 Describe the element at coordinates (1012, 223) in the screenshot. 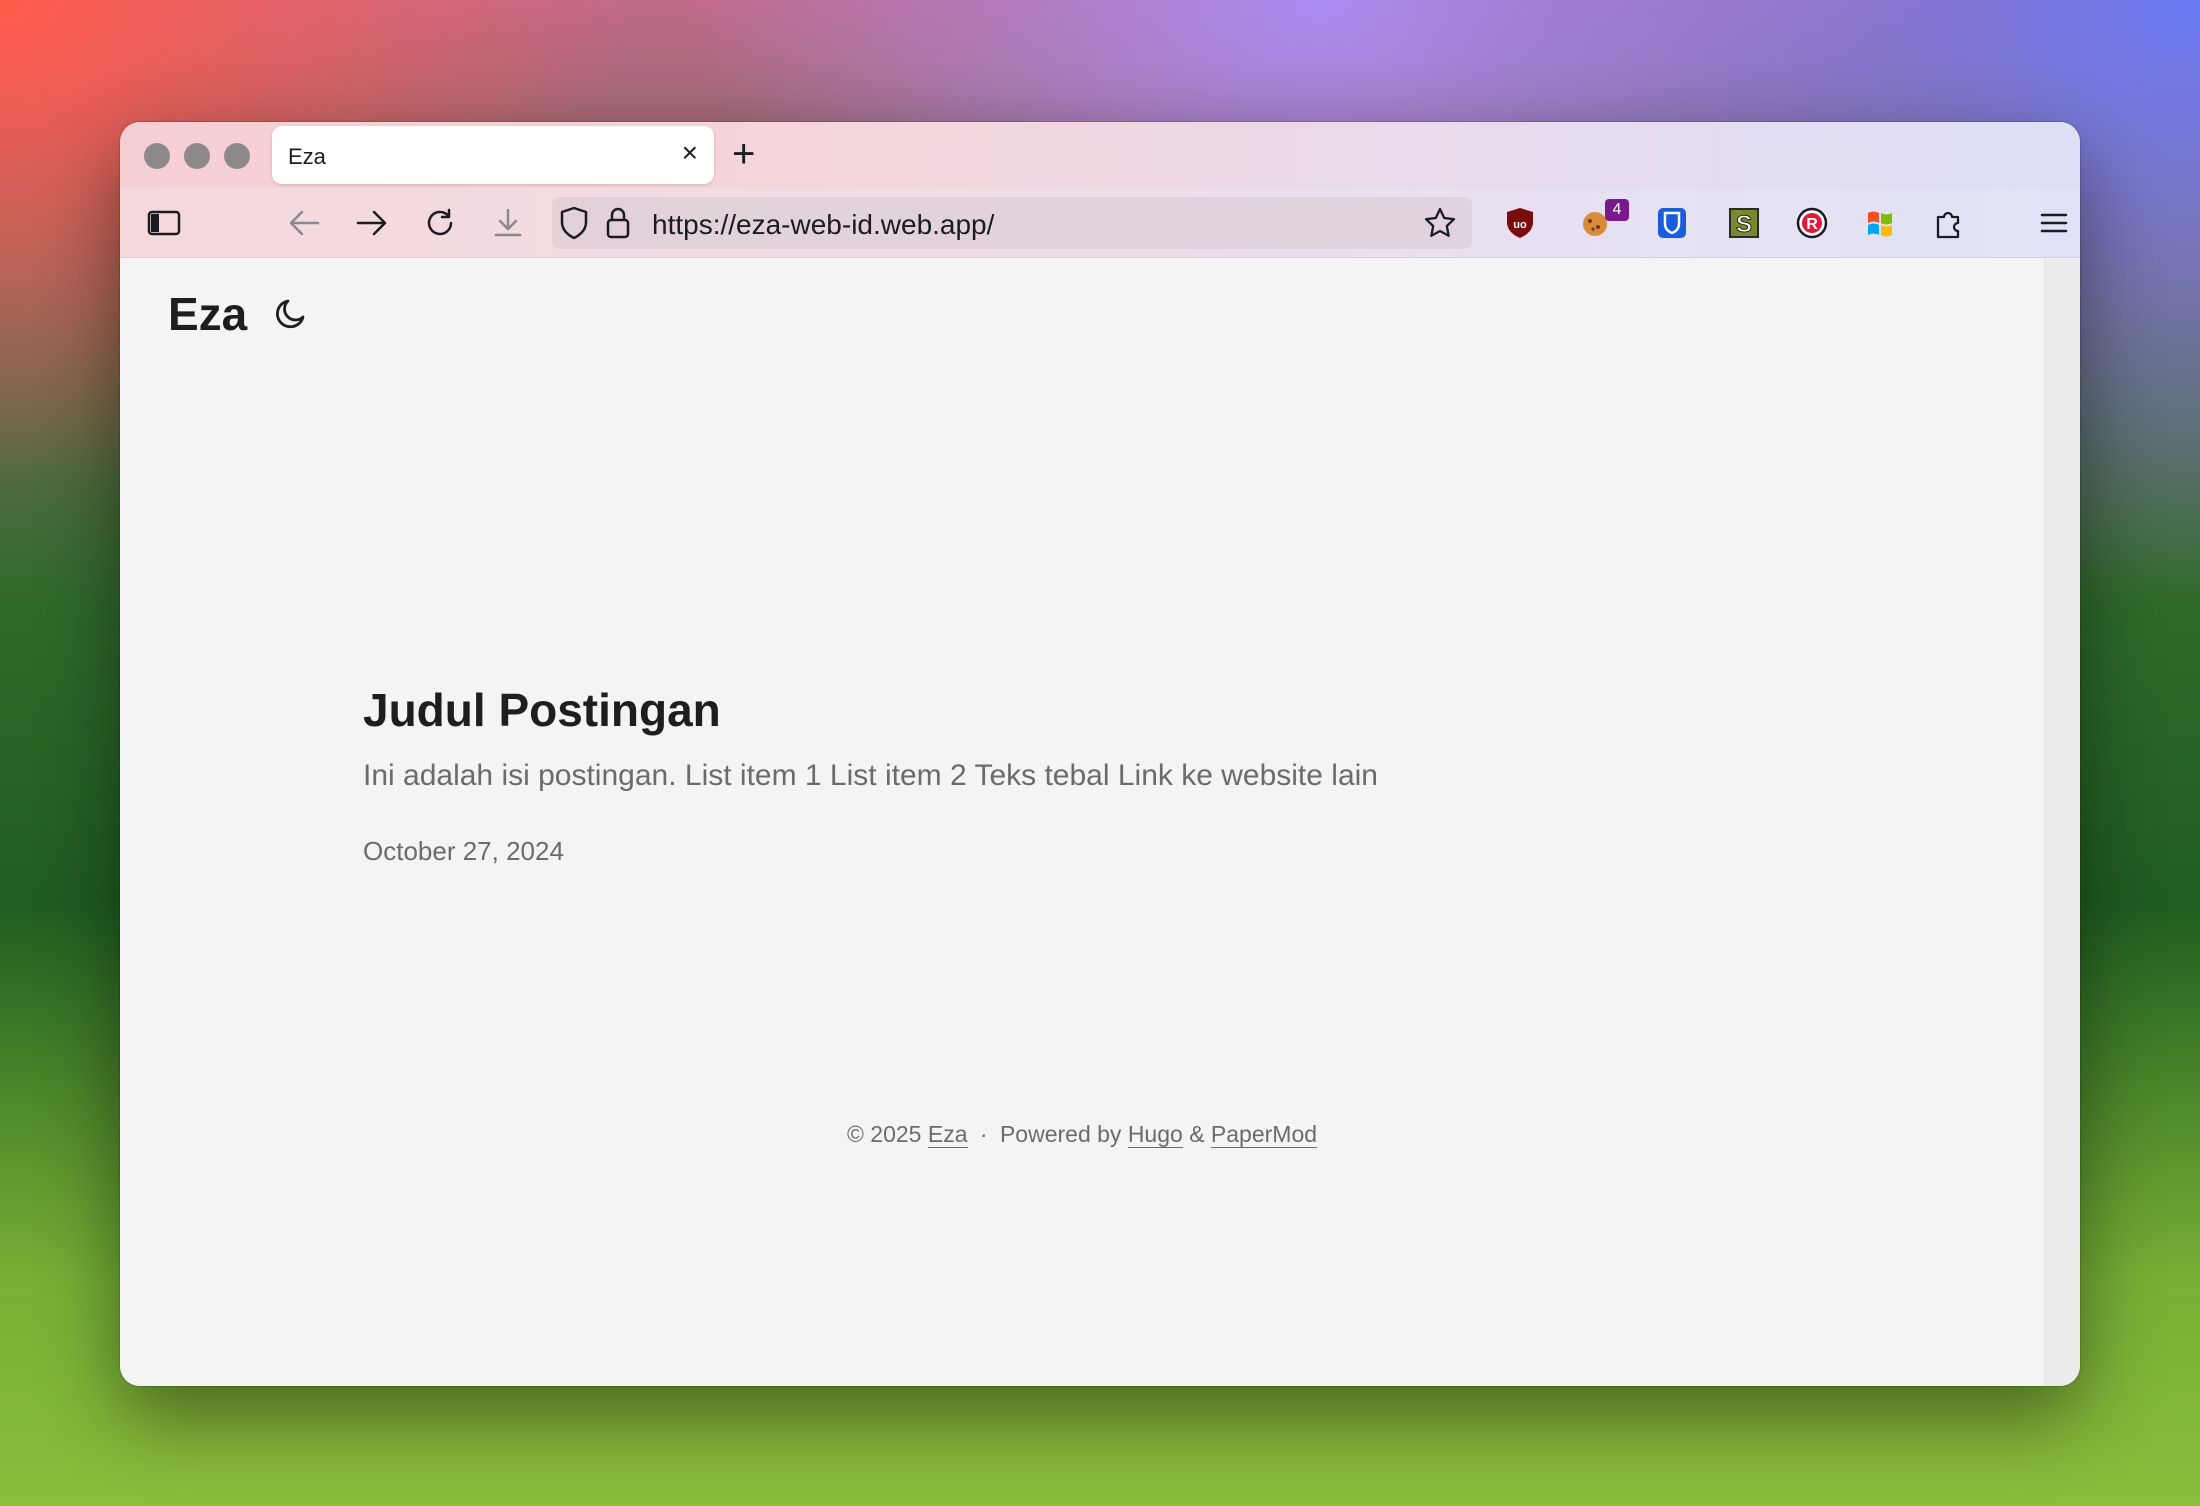

I see `address-bar: https://eza-web-id.web.app/` at that location.